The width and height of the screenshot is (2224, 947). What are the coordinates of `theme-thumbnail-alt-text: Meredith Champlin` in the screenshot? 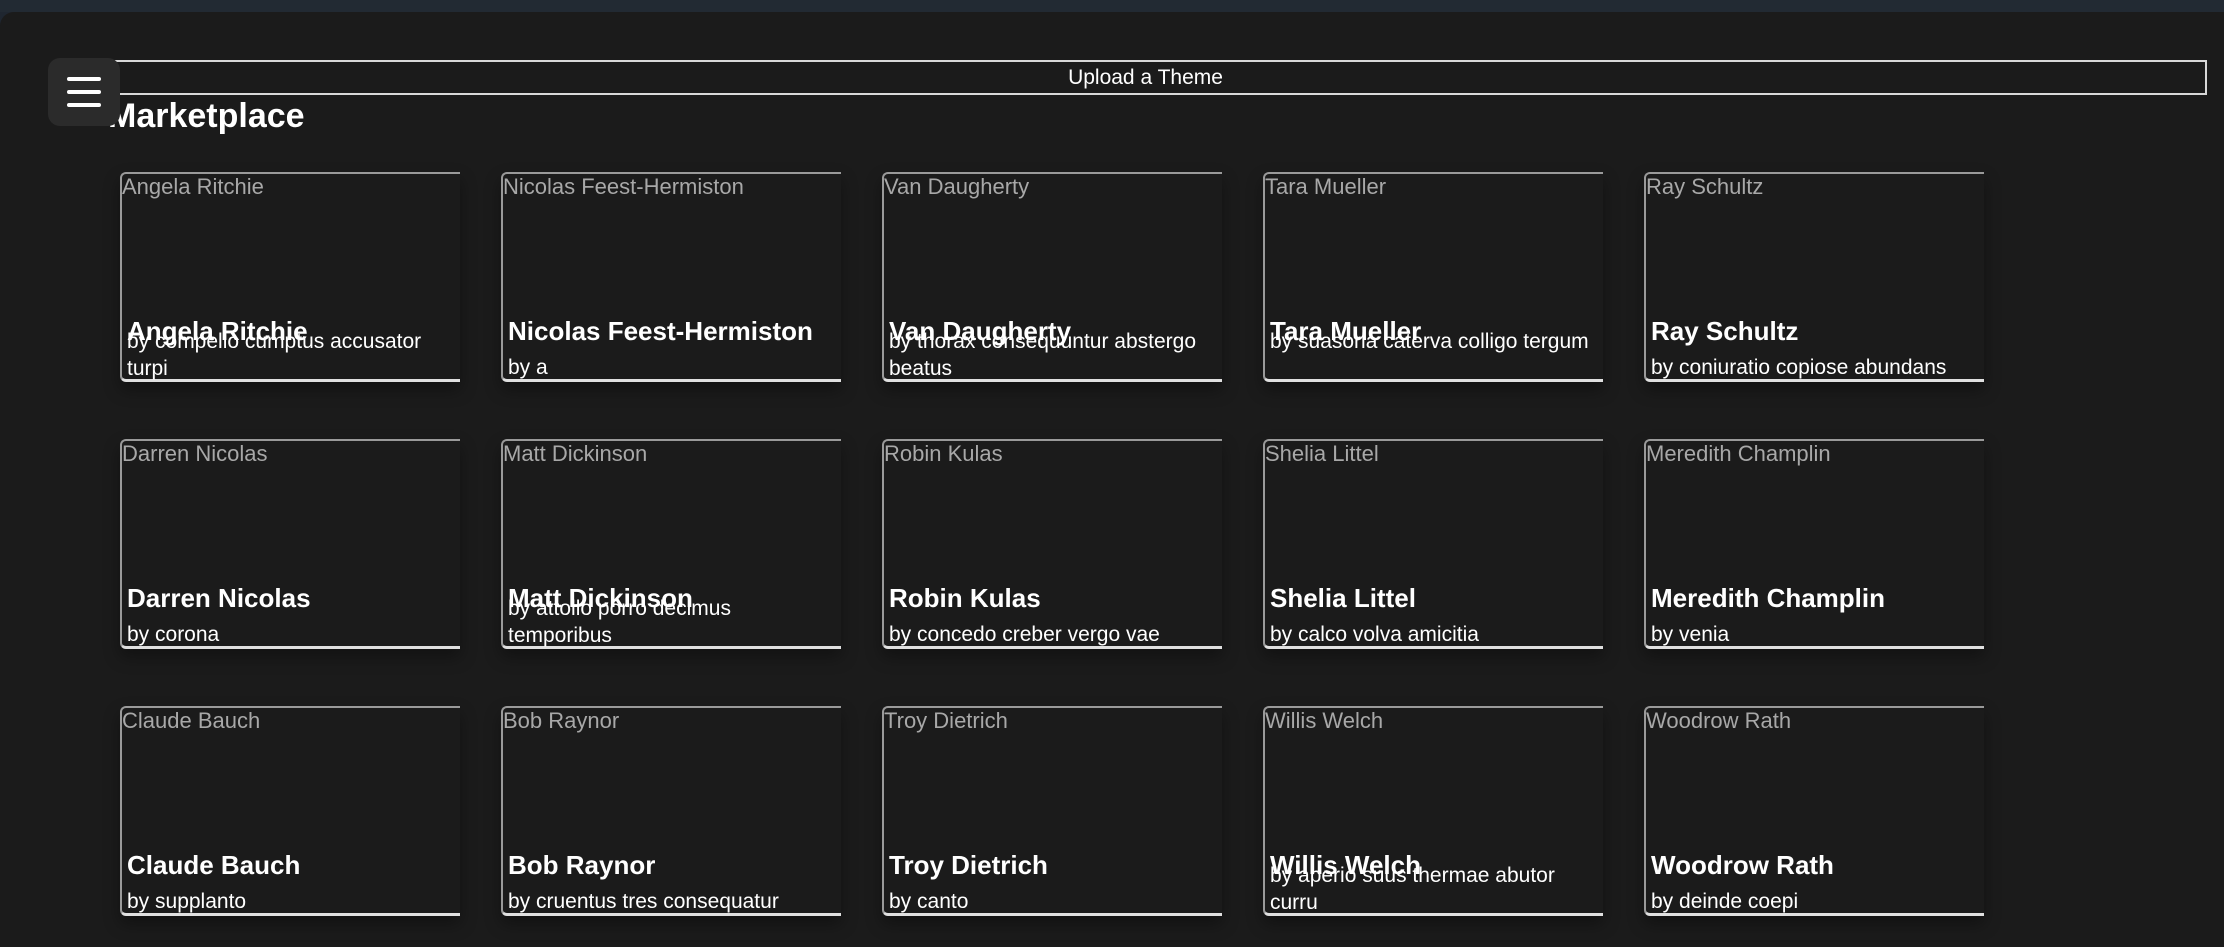 It's located at (1738, 453).